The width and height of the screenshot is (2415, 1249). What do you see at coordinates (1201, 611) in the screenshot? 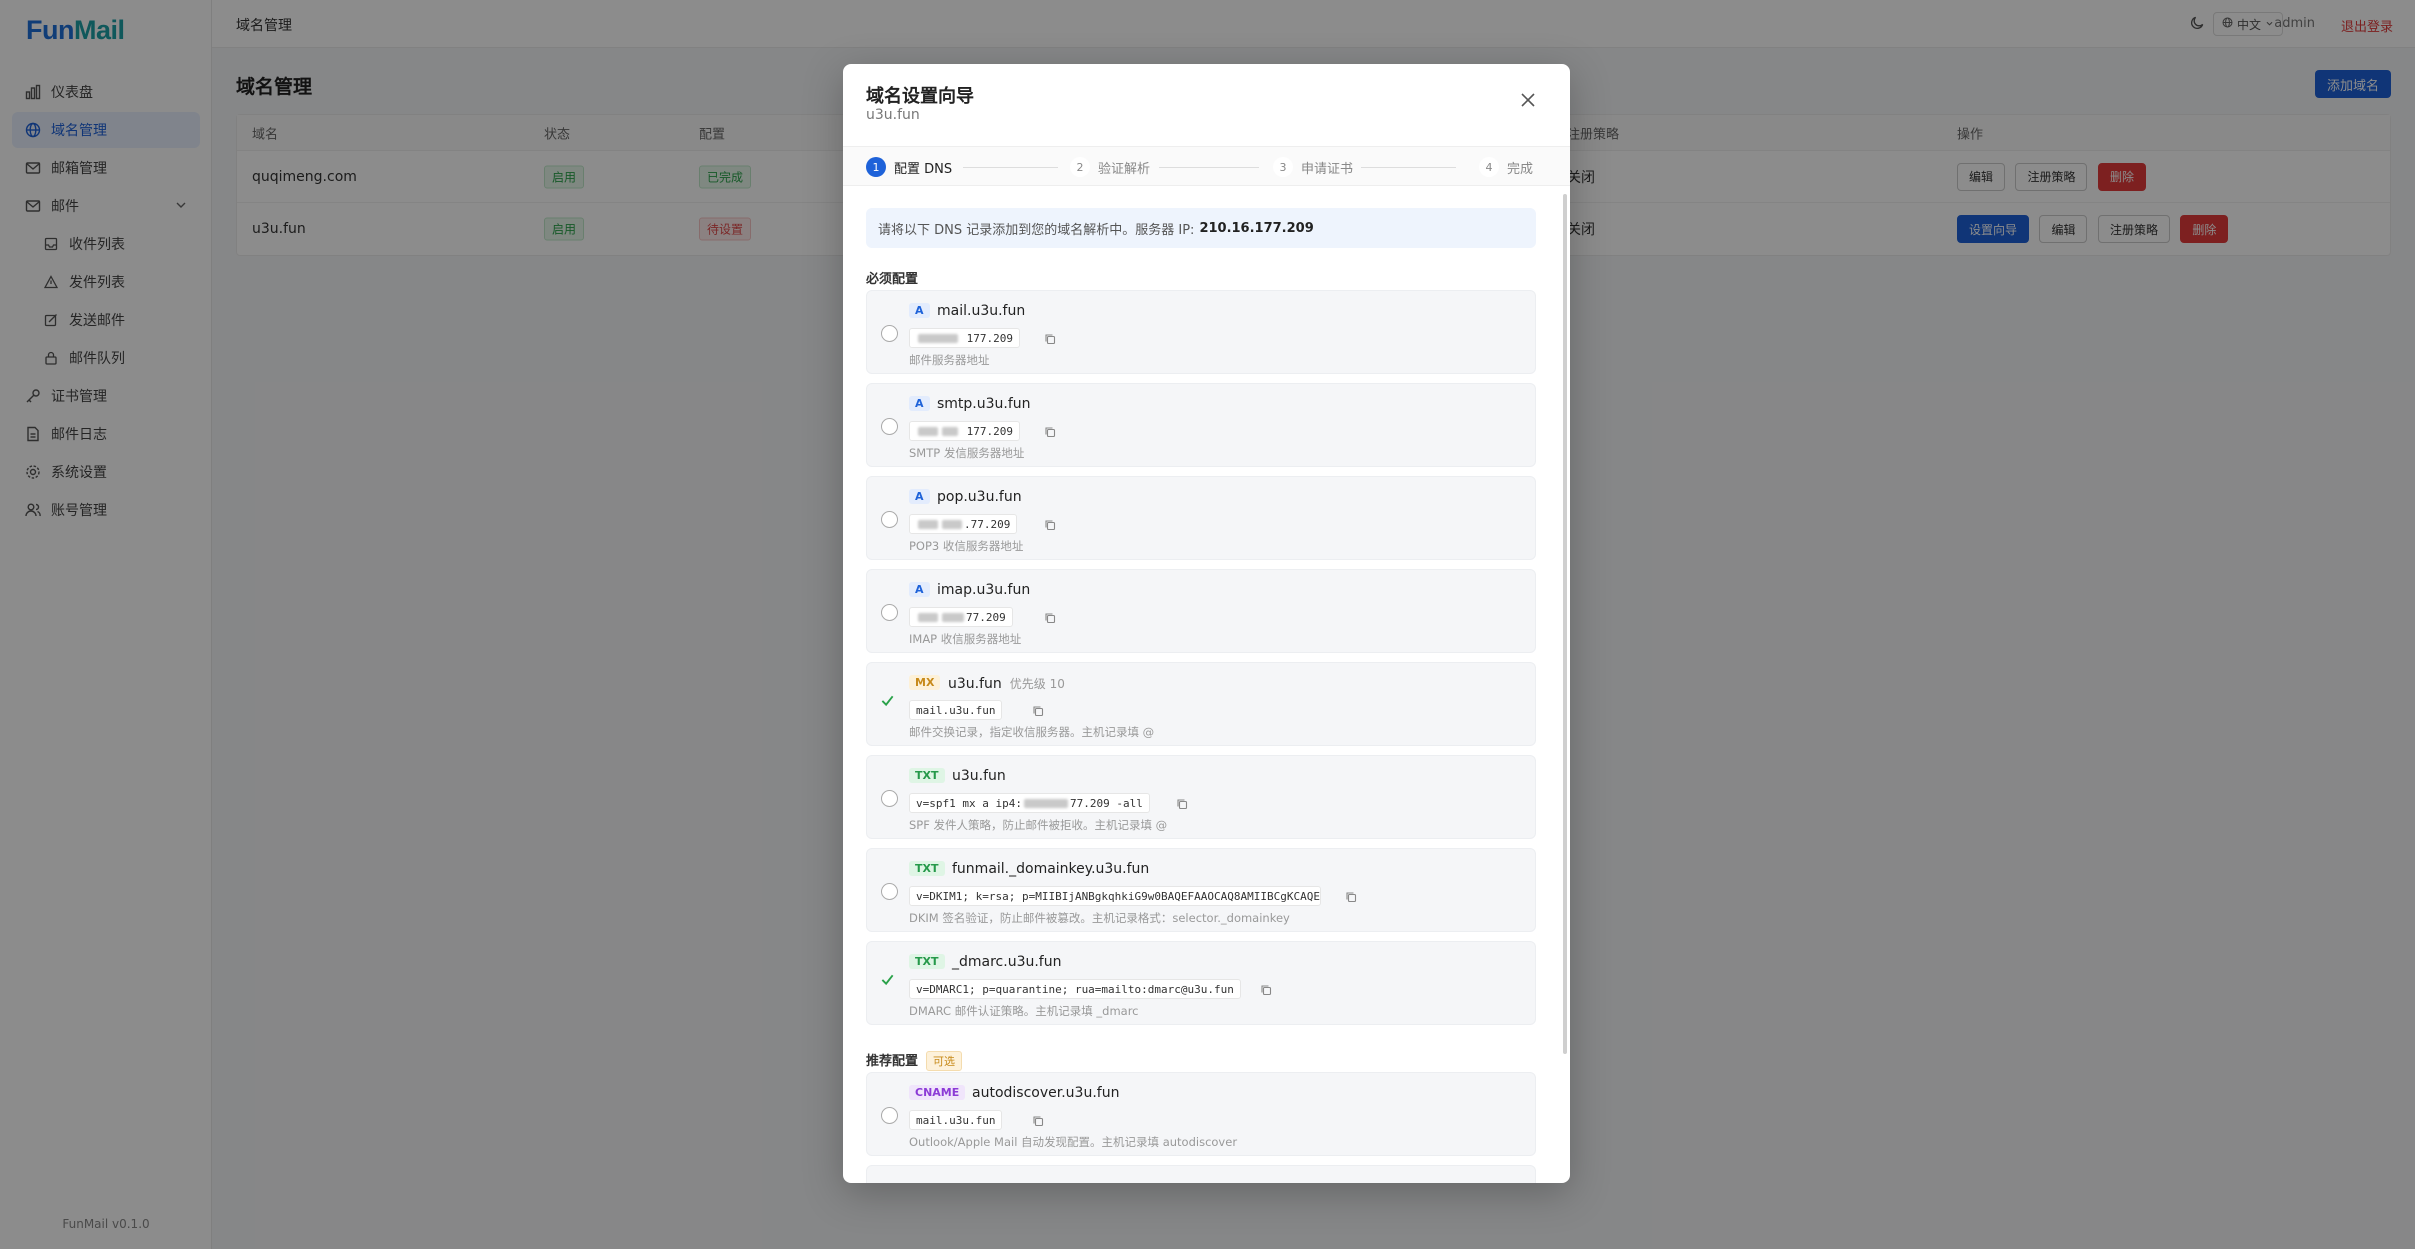
I see `dns-record-card: A imap.u3u.fun 77.209 IMAP 收信服务器地址` at bounding box center [1201, 611].